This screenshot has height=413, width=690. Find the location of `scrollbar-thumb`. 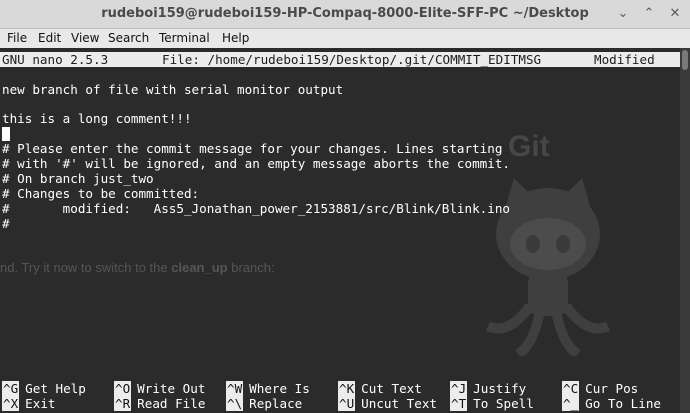

scrollbar-thumb is located at coordinates (685, 60).